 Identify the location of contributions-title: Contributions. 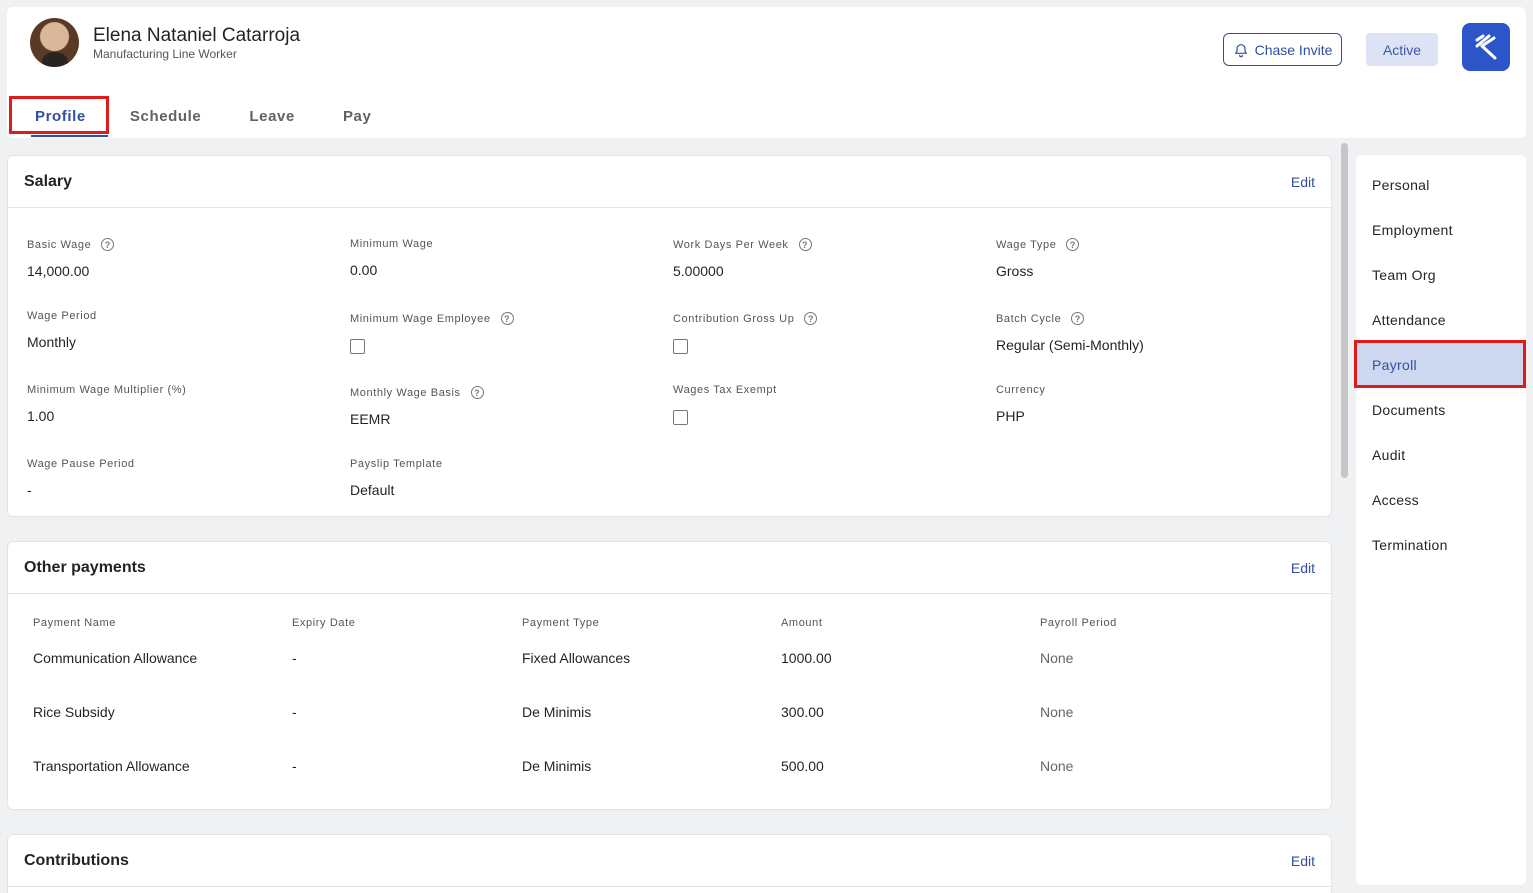
(76, 860).